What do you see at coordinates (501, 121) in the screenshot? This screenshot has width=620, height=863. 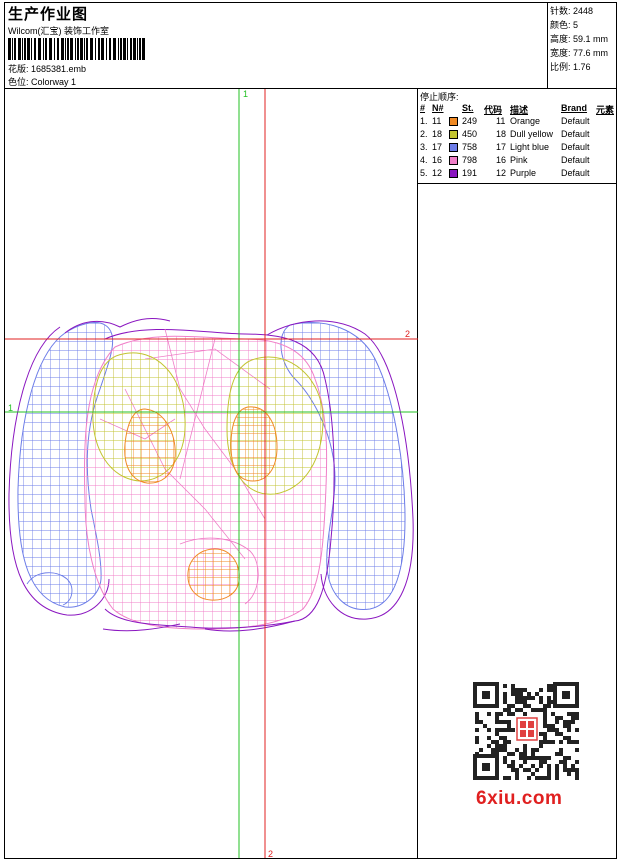 I see `row-code: 11` at bounding box center [501, 121].